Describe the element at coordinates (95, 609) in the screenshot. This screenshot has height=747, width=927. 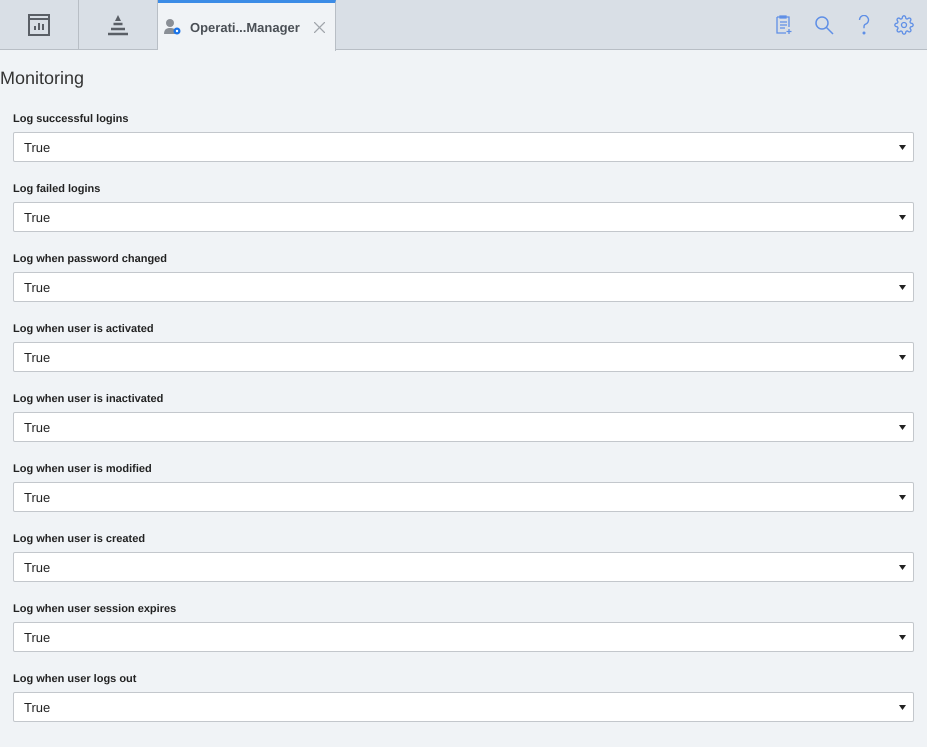
I see `field-label: Log when user session expires` at that location.